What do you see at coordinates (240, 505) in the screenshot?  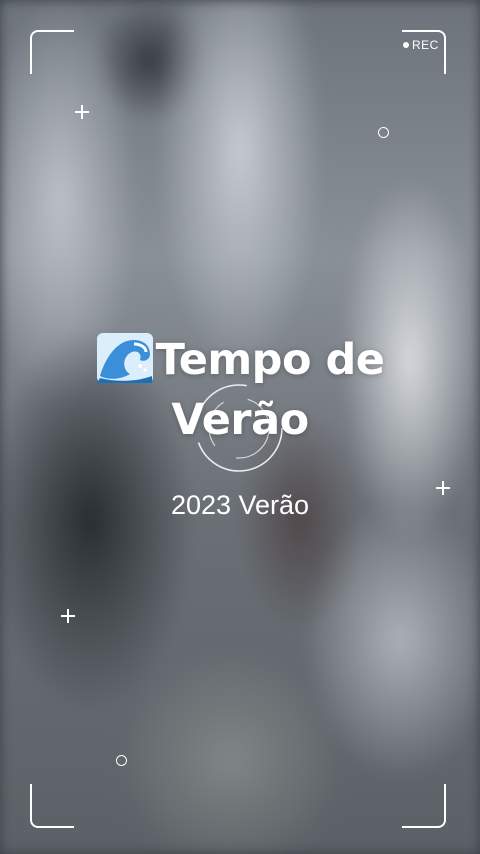 I see `subtitle: 2023 Verão` at bounding box center [240, 505].